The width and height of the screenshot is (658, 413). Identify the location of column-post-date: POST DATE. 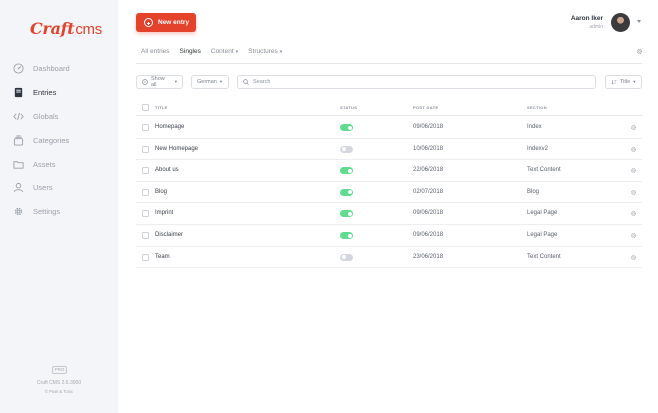
(425, 107).